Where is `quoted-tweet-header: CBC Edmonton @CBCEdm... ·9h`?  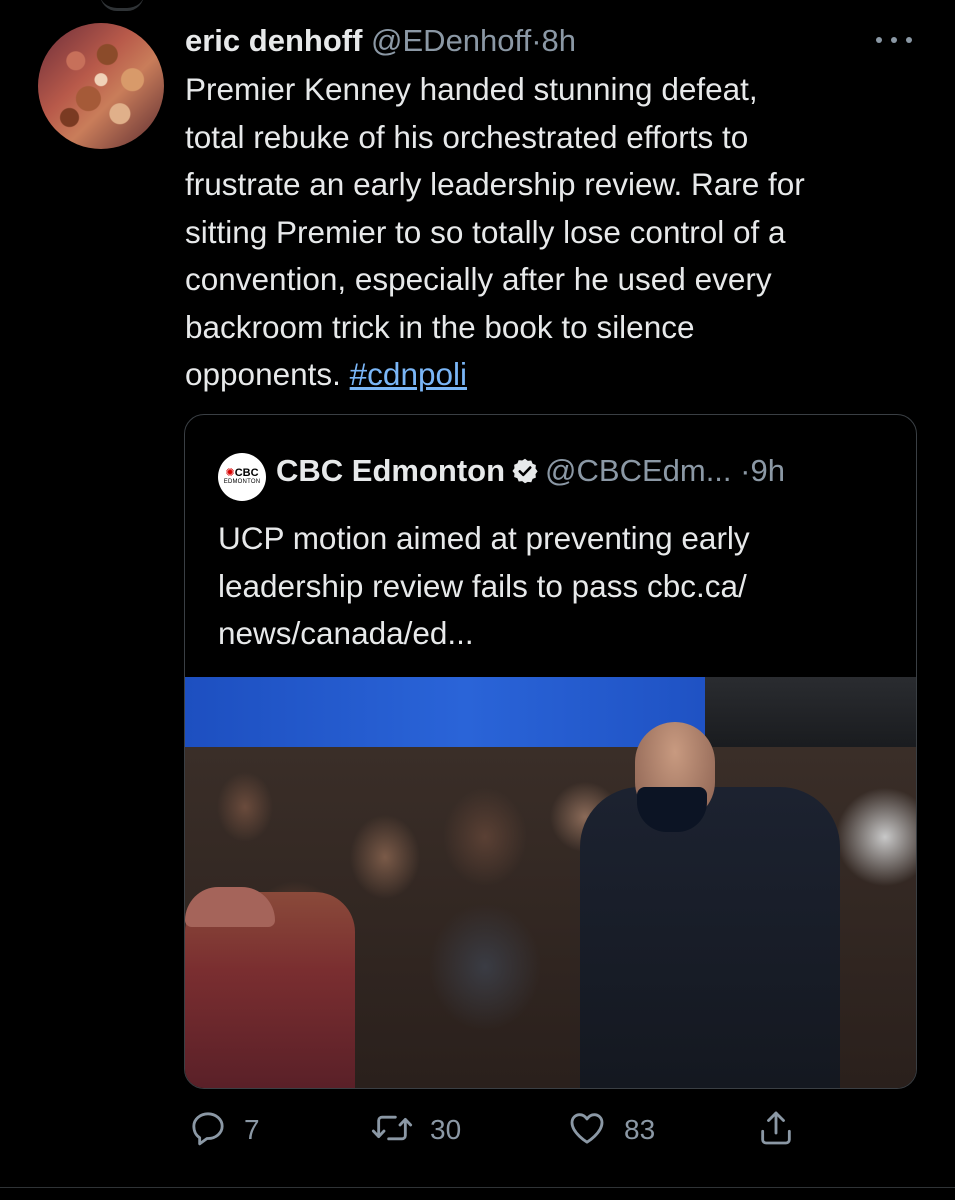
quoted-tweet-header: CBC Edmonton @CBCEdm... ·9h is located at coordinates (530, 473).